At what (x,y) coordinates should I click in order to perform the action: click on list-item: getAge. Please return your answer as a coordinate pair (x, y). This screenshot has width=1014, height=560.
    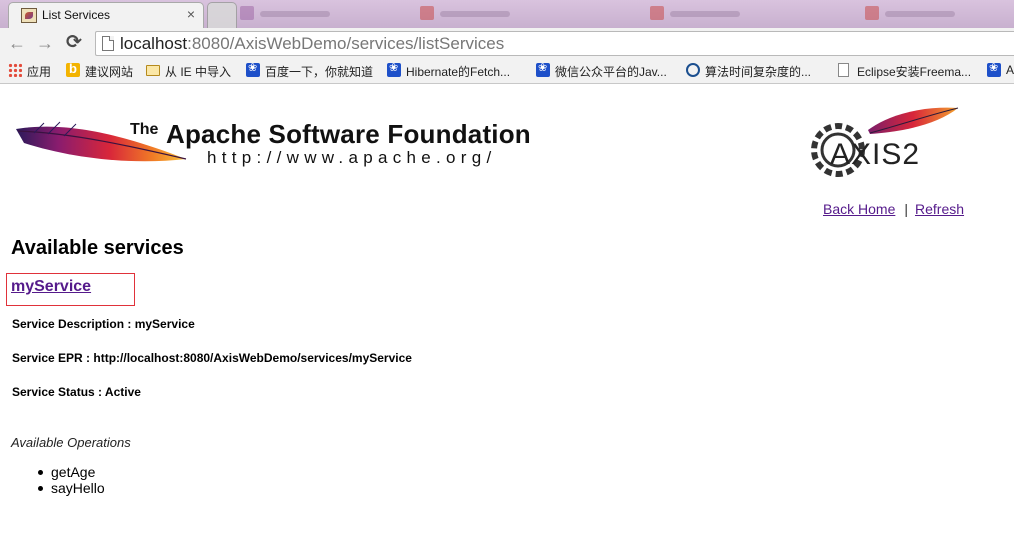
    Looking at the image, I should click on (71, 472).